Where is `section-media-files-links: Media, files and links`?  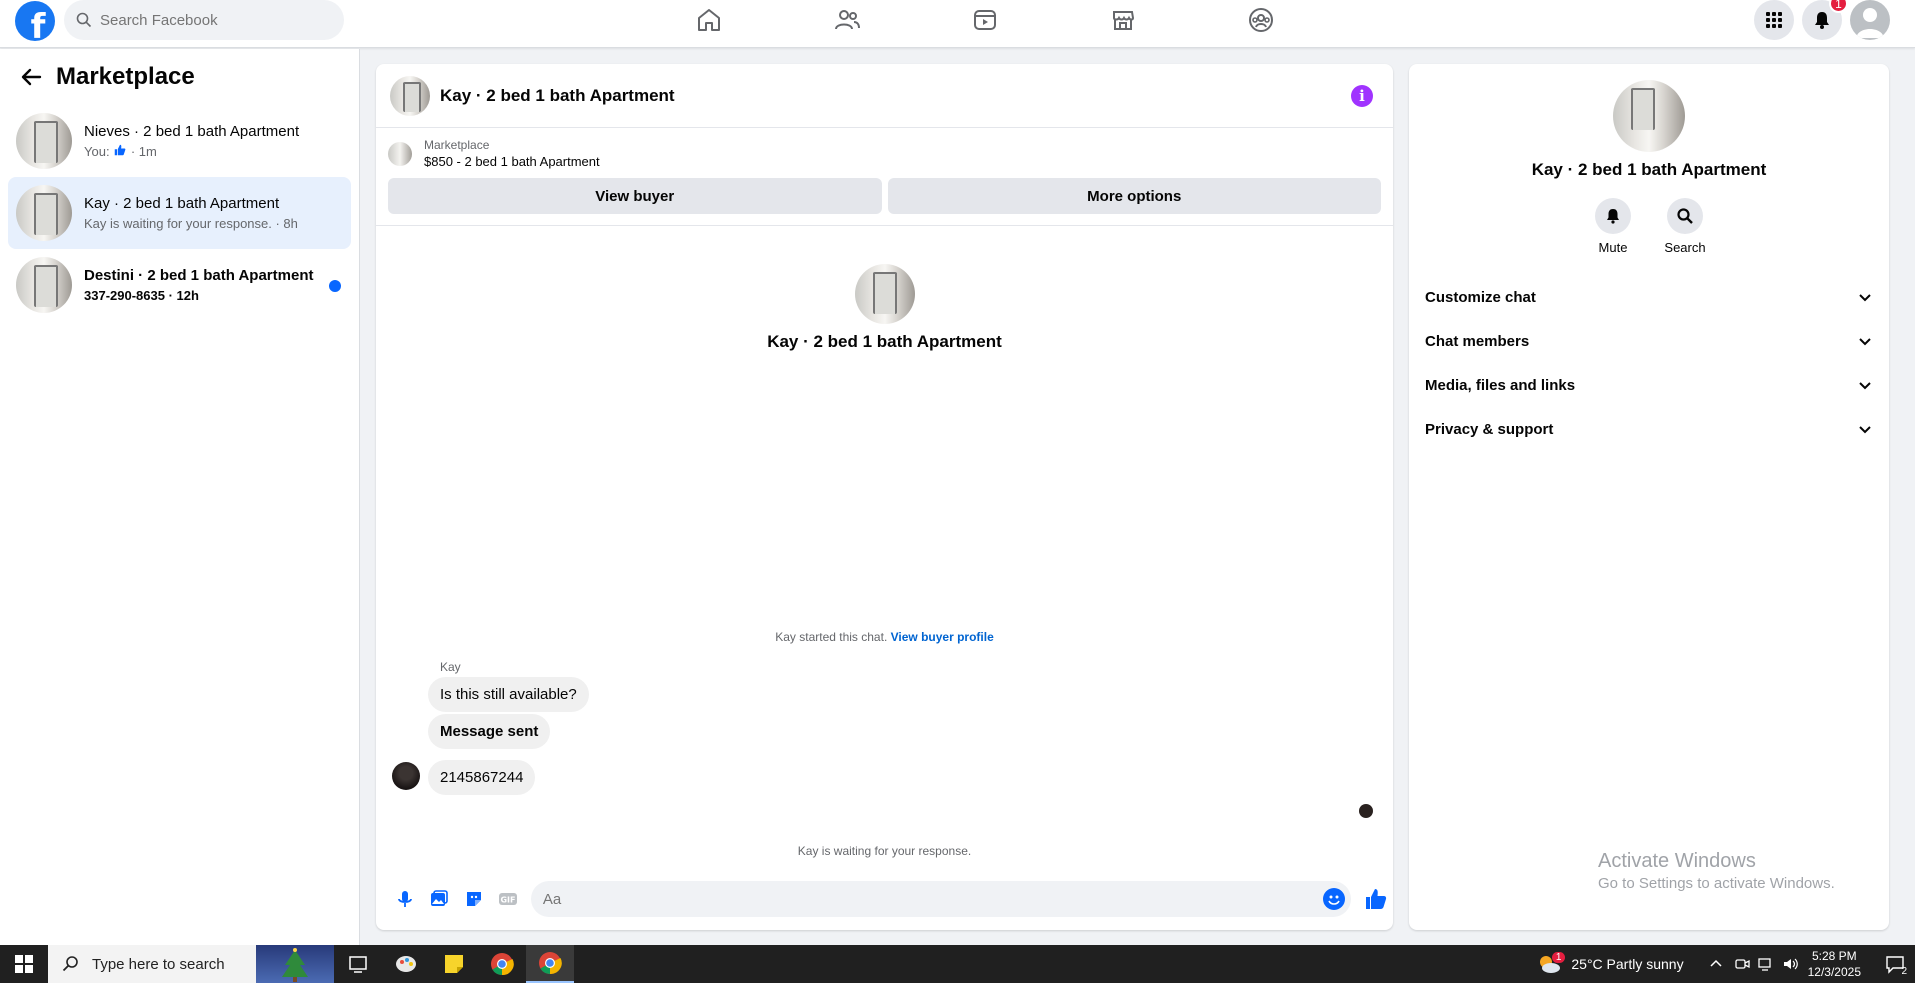 section-media-files-links: Media, files and links is located at coordinates (1649, 385).